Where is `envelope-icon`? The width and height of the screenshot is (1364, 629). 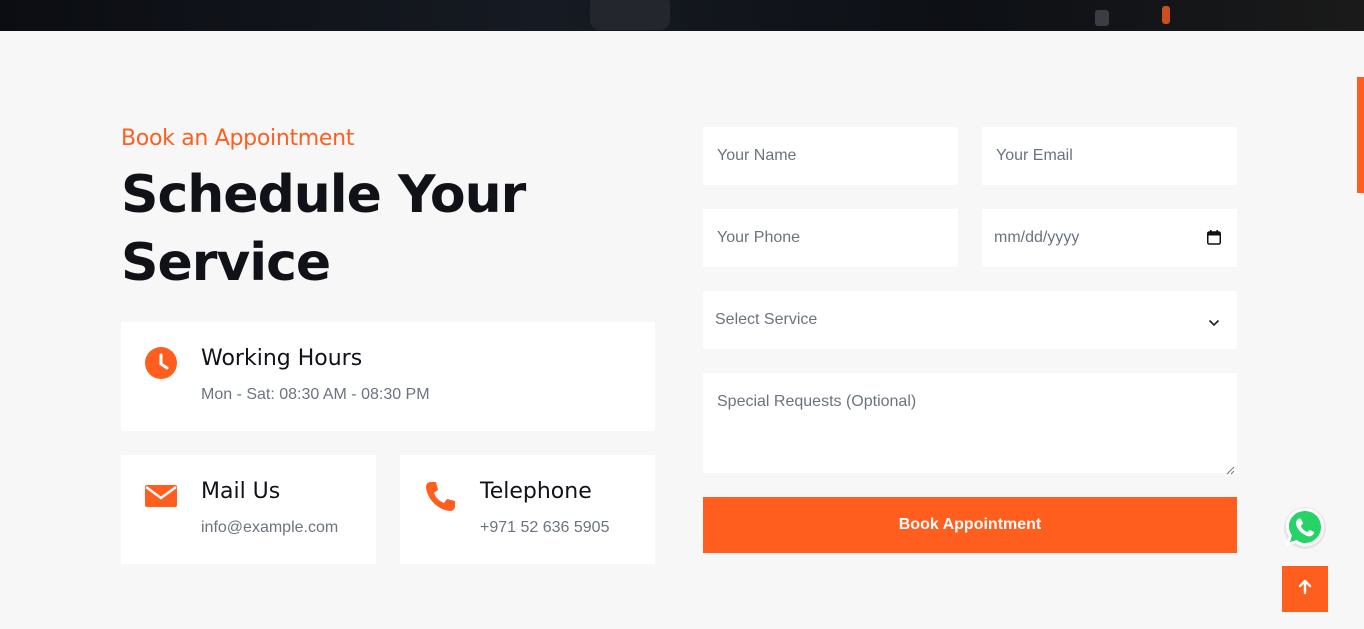
envelope-icon is located at coordinates (161, 496).